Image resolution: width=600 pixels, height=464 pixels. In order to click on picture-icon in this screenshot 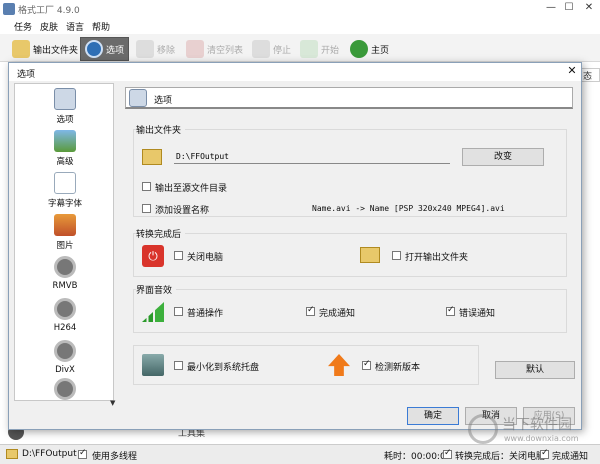, I will do `click(65, 225)`.